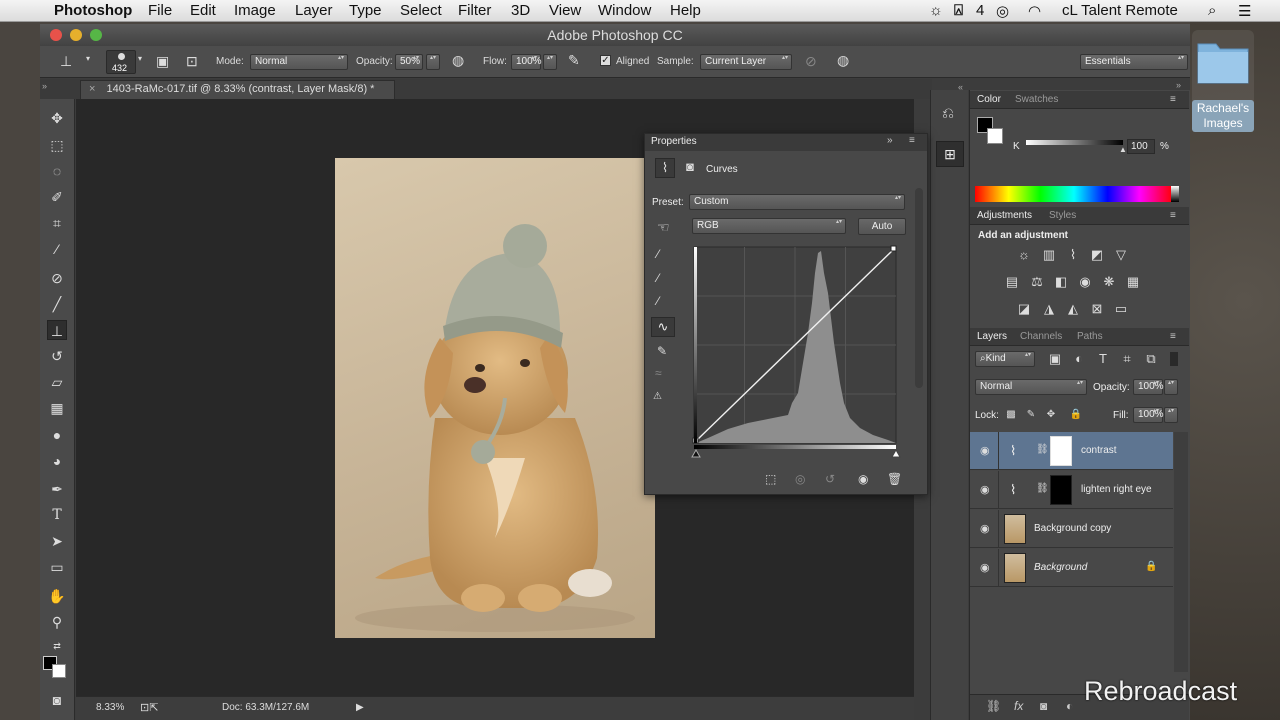 Image resolution: width=1280 pixels, height=720 pixels. What do you see at coordinates (57, 145) in the screenshot?
I see `marquee-tool-icon: ⬚` at bounding box center [57, 145].